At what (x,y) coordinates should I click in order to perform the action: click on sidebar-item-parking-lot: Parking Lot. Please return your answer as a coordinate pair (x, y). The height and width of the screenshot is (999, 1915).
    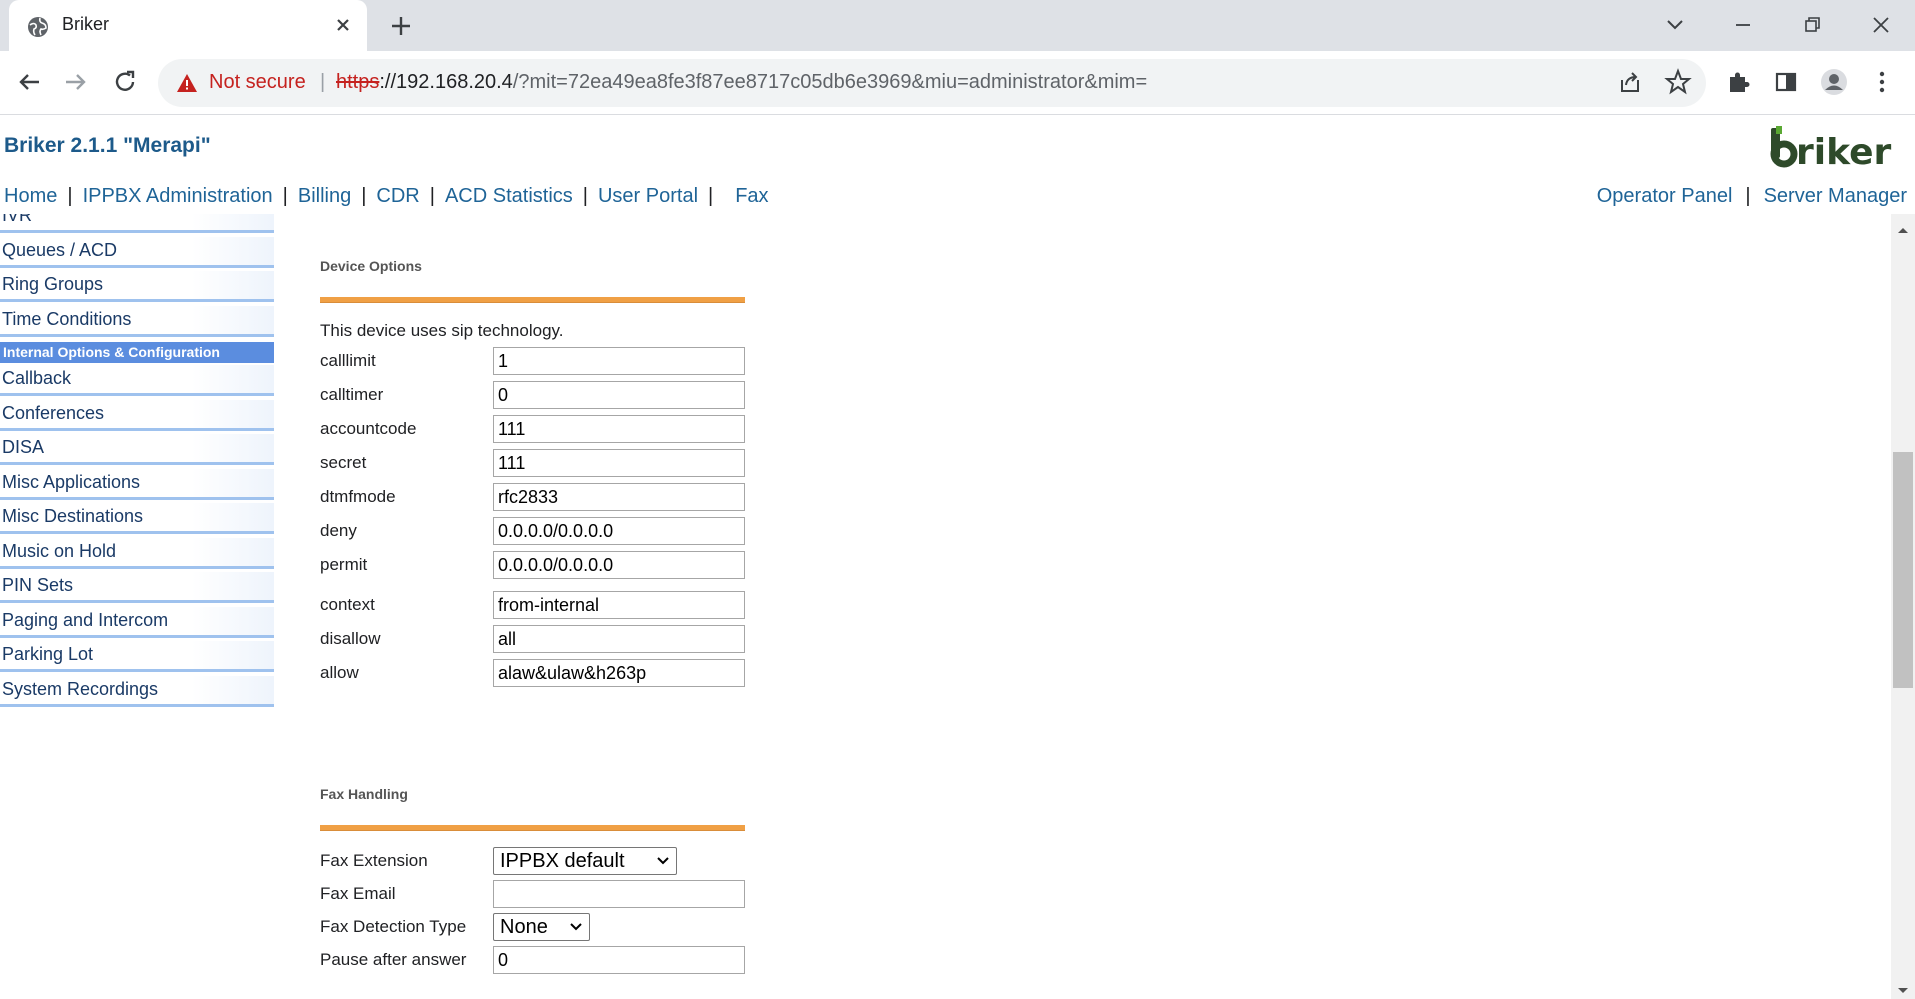
    Looking at the image, I should click on (137, 656).